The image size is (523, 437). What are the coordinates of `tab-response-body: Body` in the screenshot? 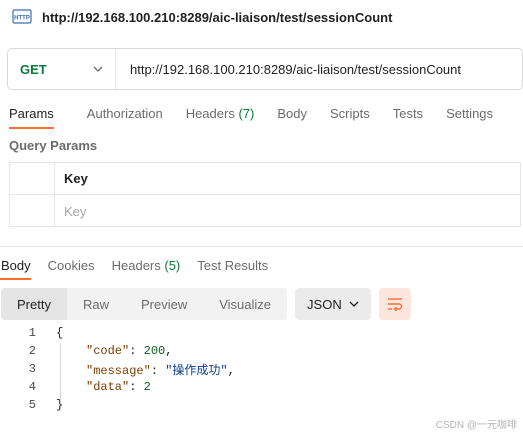 It's located at (15, 266).